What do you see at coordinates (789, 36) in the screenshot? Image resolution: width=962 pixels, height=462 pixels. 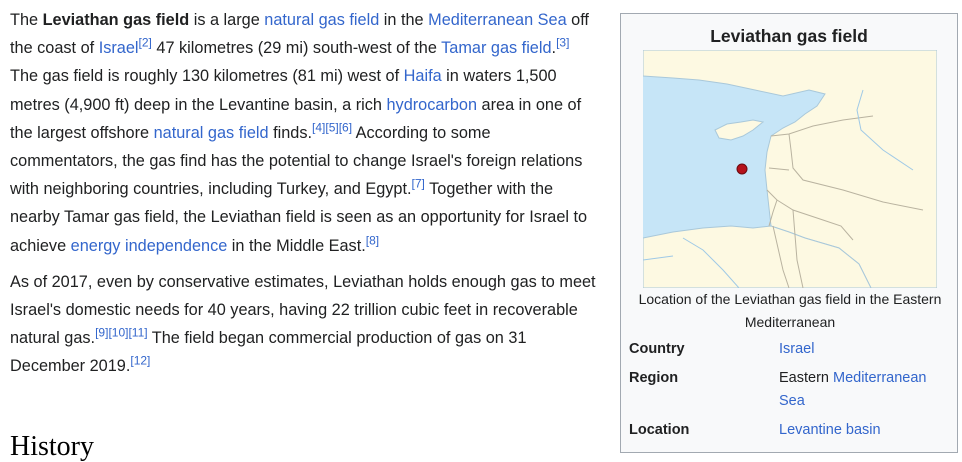 I see `infobox-title: Leviathan gas field` at bounding box center [789, 36].